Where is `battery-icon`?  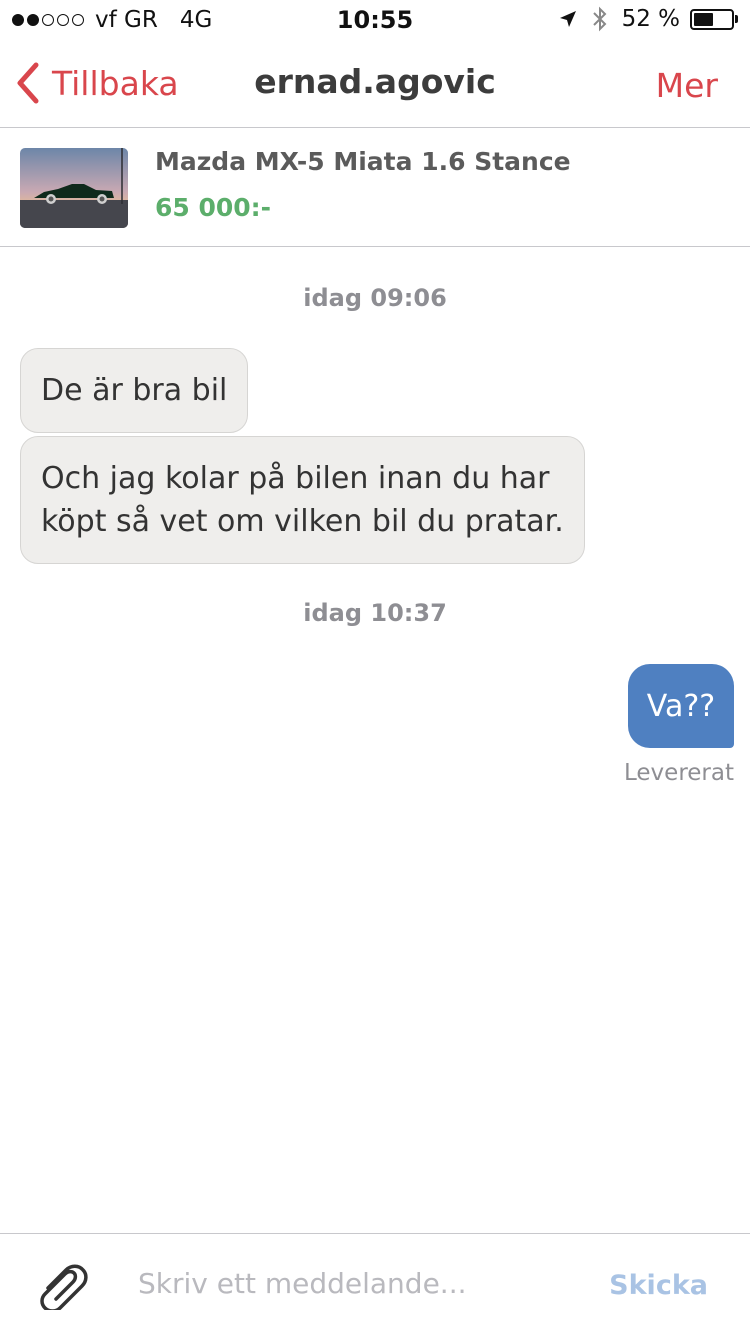 battery-icon is located at coordinates (714, 19).